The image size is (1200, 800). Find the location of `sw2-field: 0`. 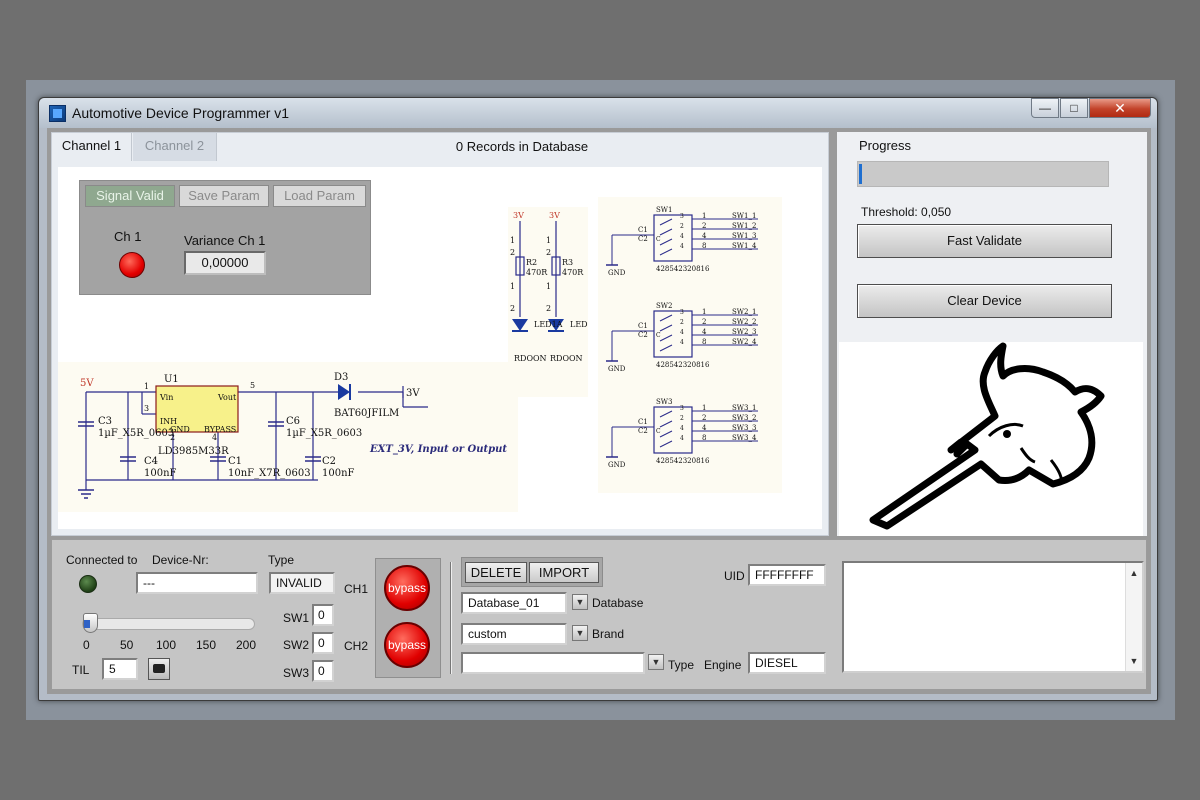

sw2-field: 0 is located at coordinates (323, 643).